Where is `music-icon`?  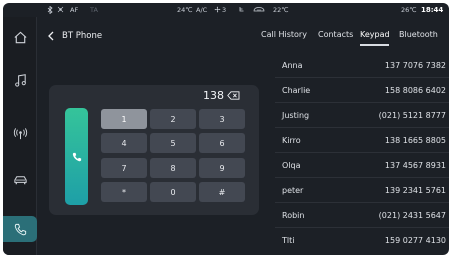 music-icon is located at coordinates (20, 80).